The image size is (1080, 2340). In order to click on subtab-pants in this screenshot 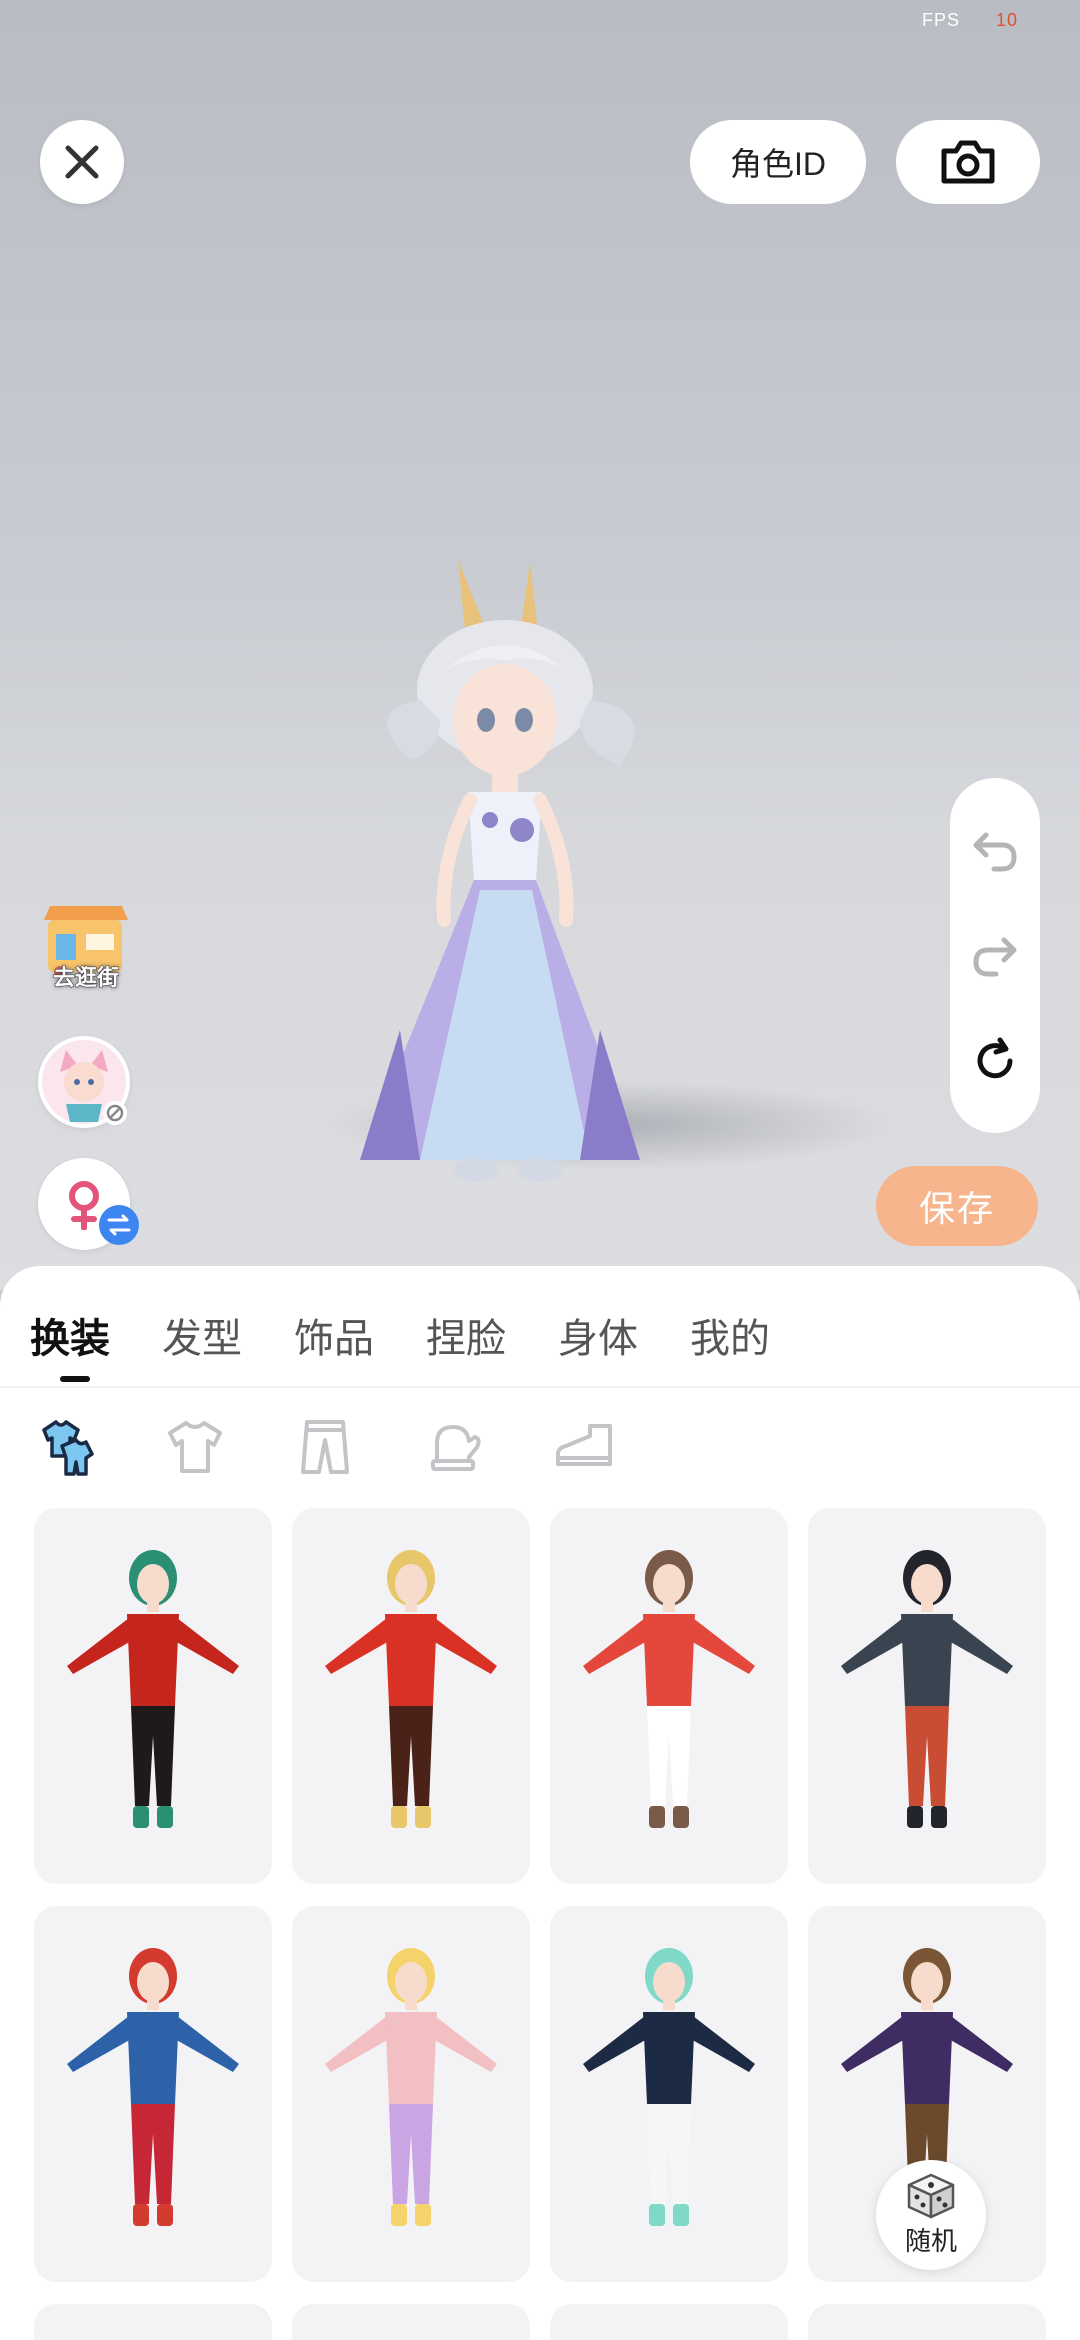, I will do `click(325, 1447)`.